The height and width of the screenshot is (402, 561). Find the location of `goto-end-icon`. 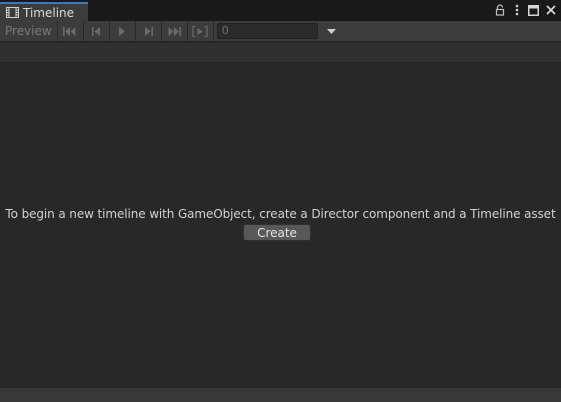

goto-end-icon is located at coordinates (174, 31).